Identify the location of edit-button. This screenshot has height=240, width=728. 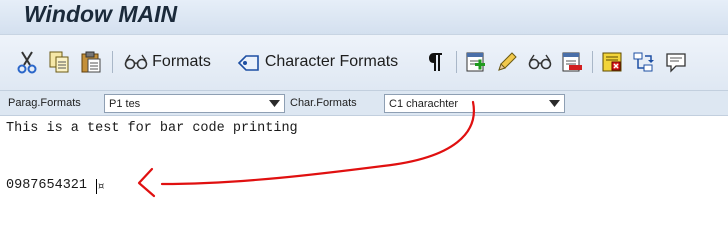
(507, 62).